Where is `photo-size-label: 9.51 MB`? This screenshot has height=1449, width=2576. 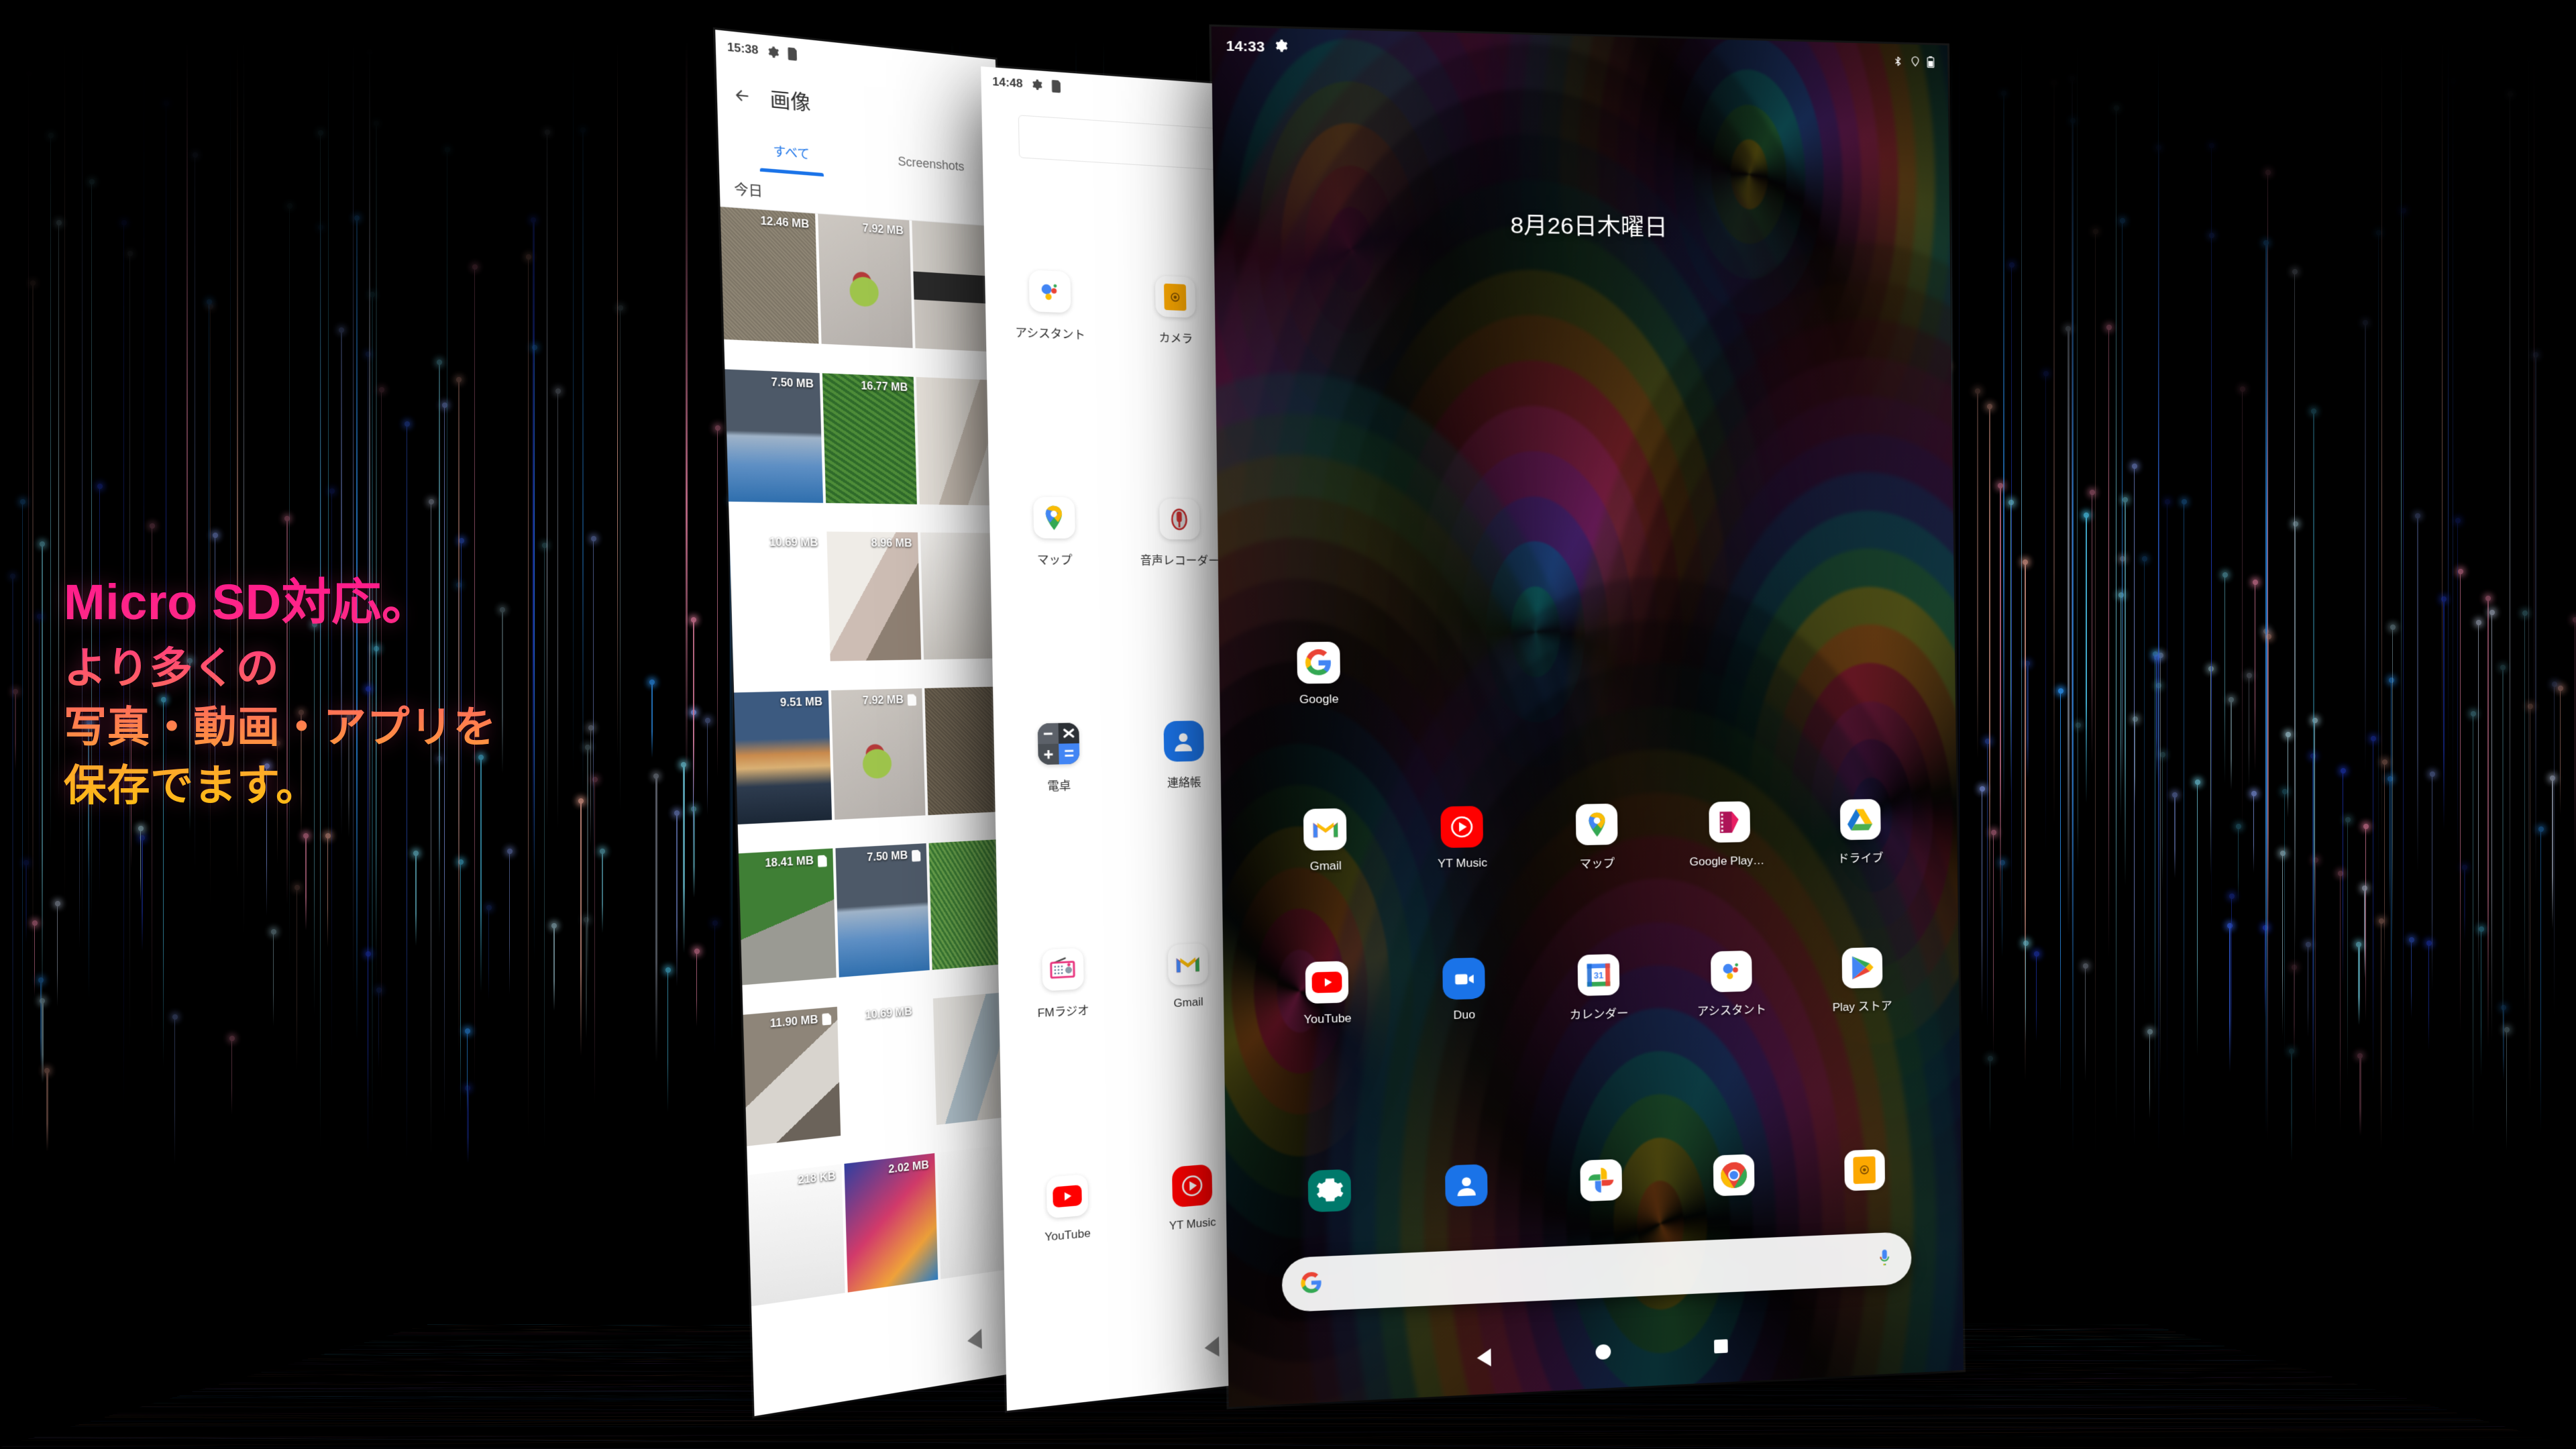 photo-size-label: 9.51 MB is located at coordinates (801, 702).